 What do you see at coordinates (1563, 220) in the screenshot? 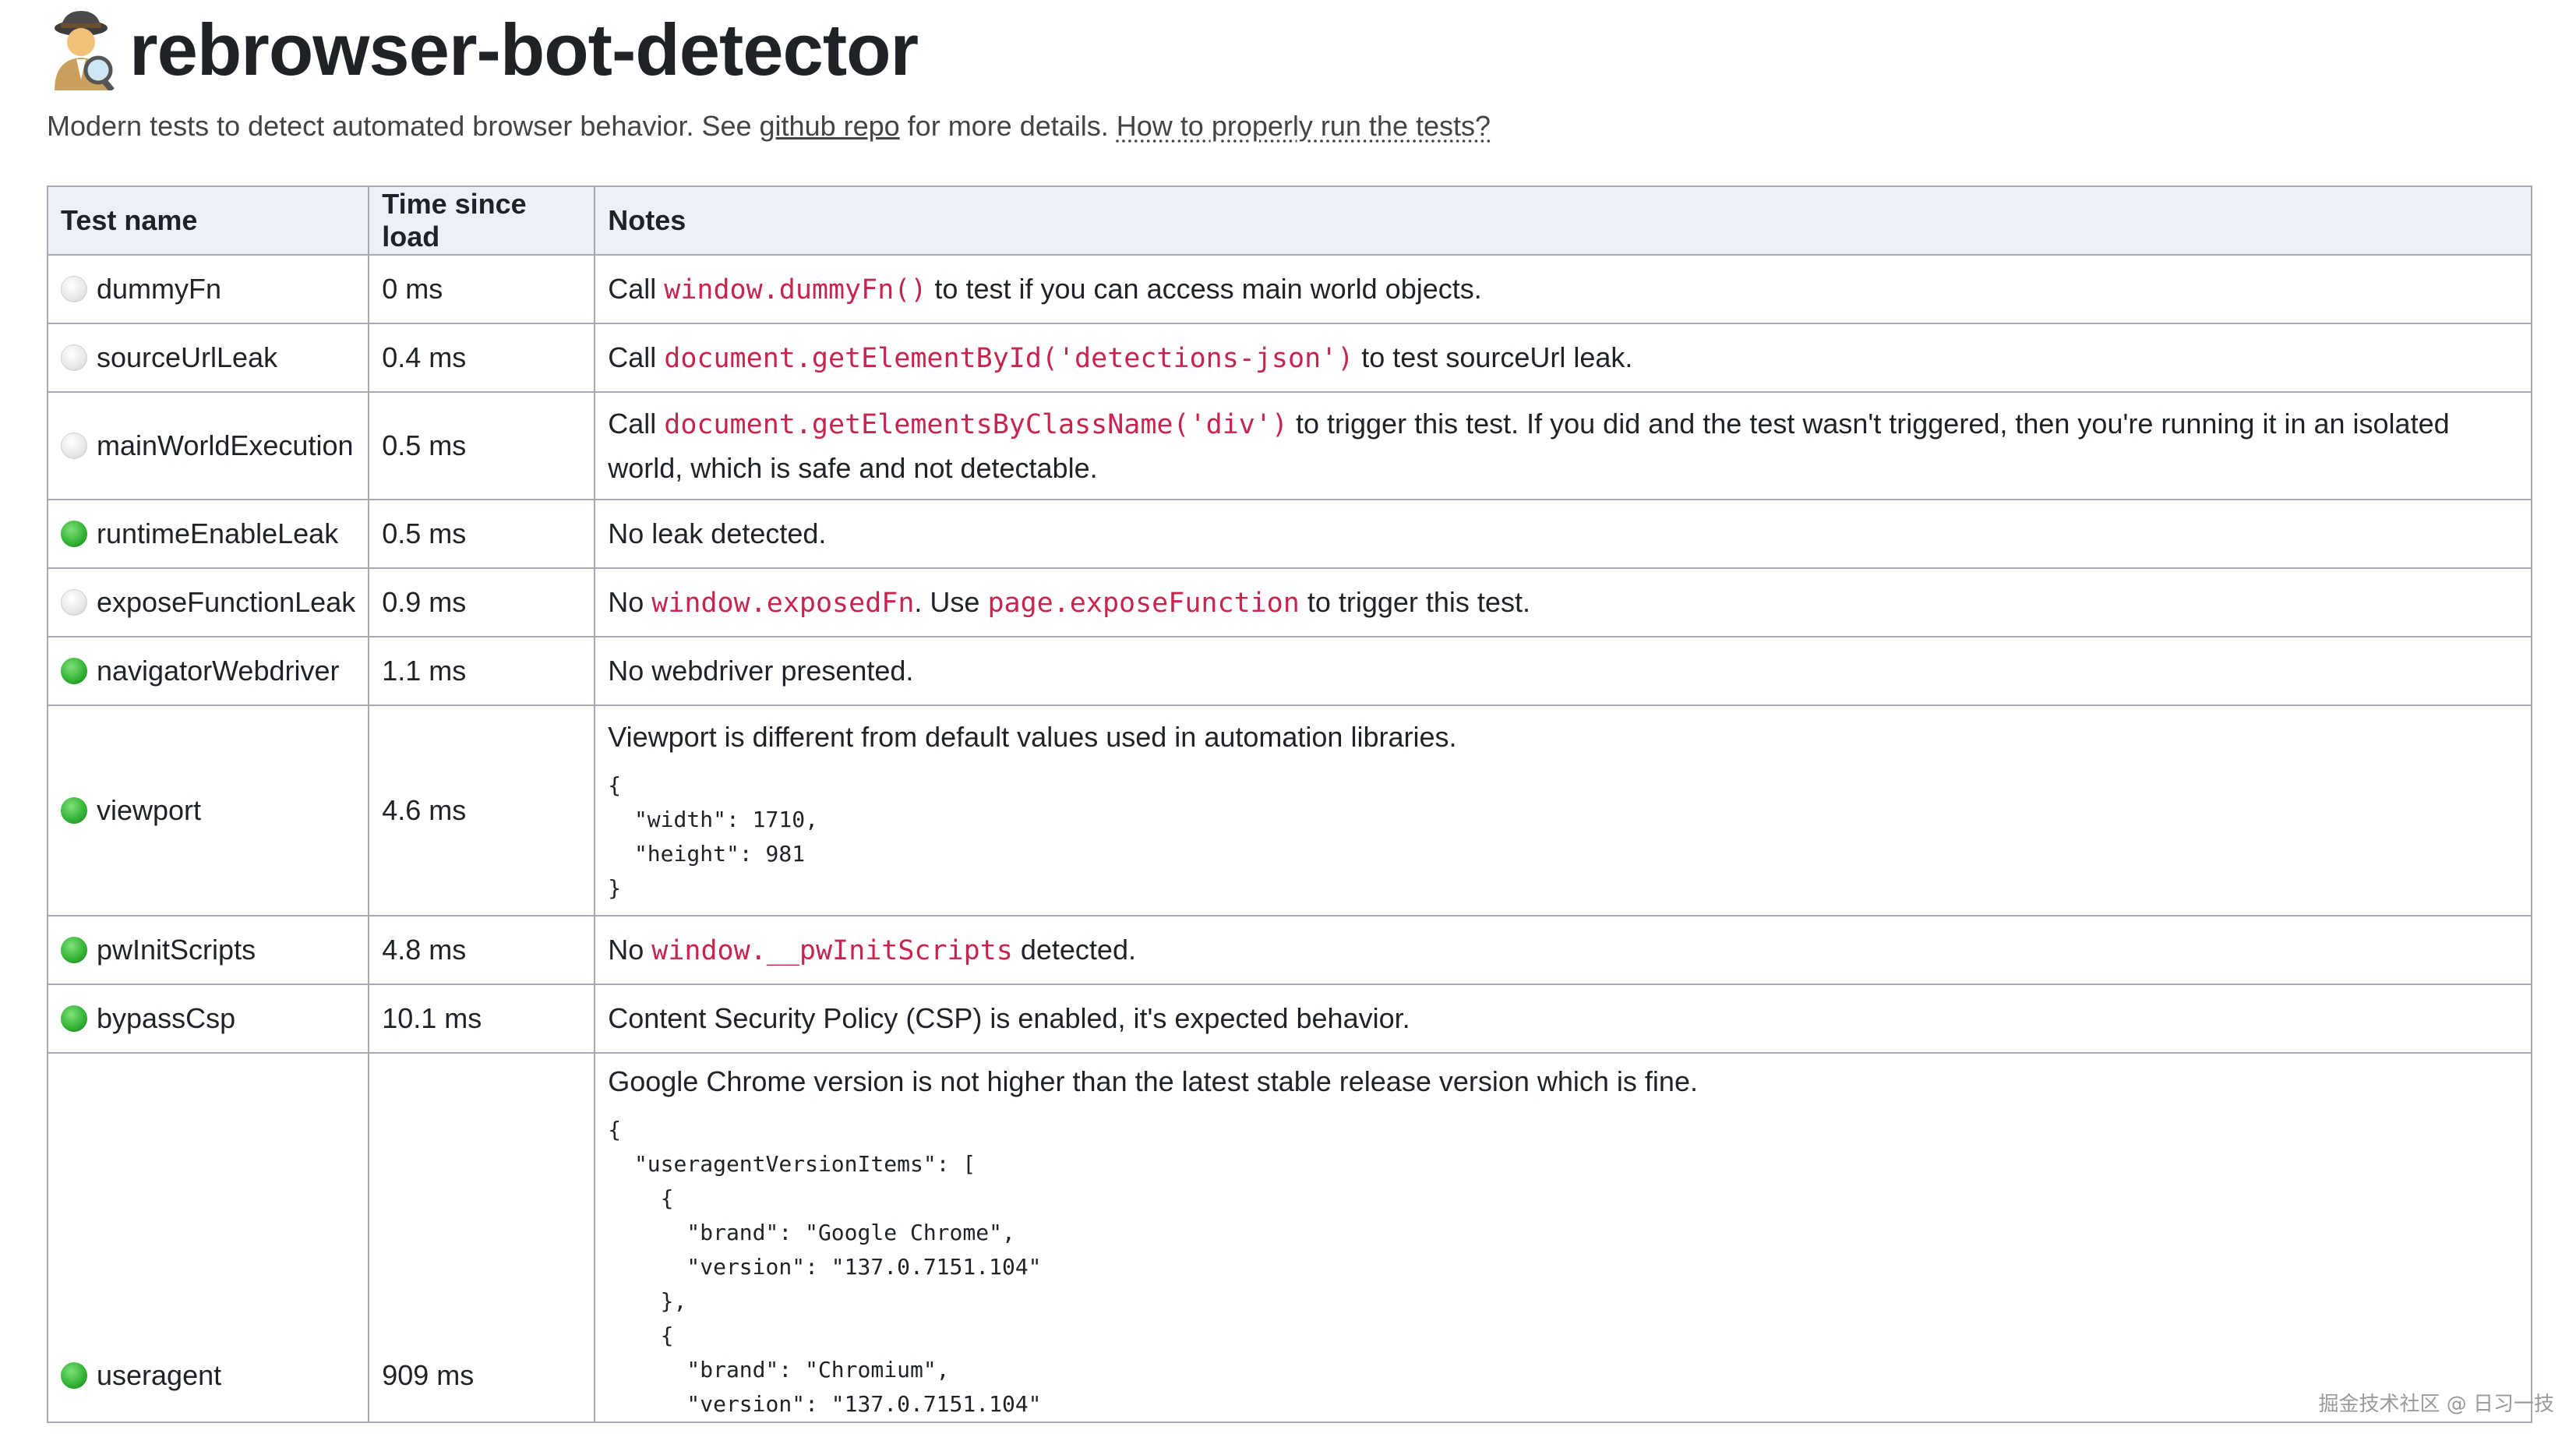
I see `column-header-notes: Notes` at bounding box center [1563, 220].